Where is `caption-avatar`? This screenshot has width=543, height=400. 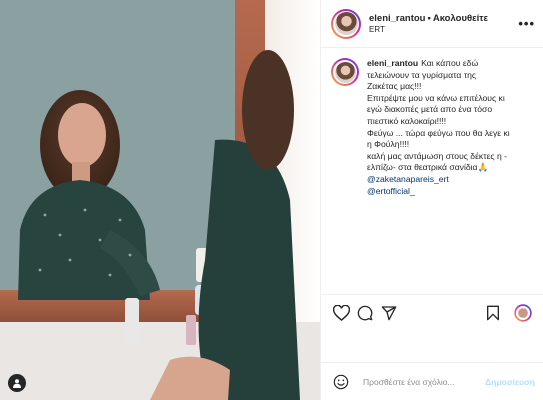
caption-avatar is located at coordinates (345, 72).